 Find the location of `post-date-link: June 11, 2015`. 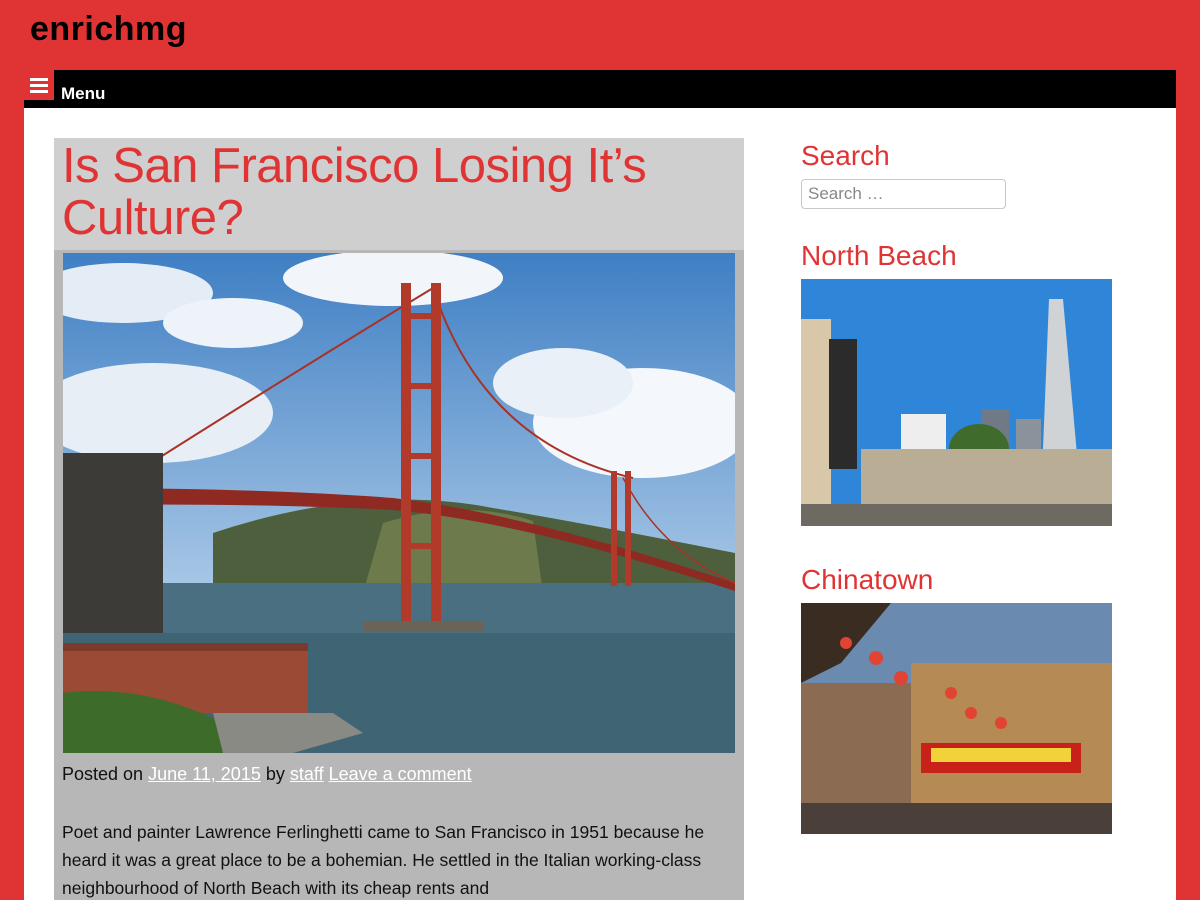

post-date-link: June 11, 2015 is located at coordinates (204, 774).